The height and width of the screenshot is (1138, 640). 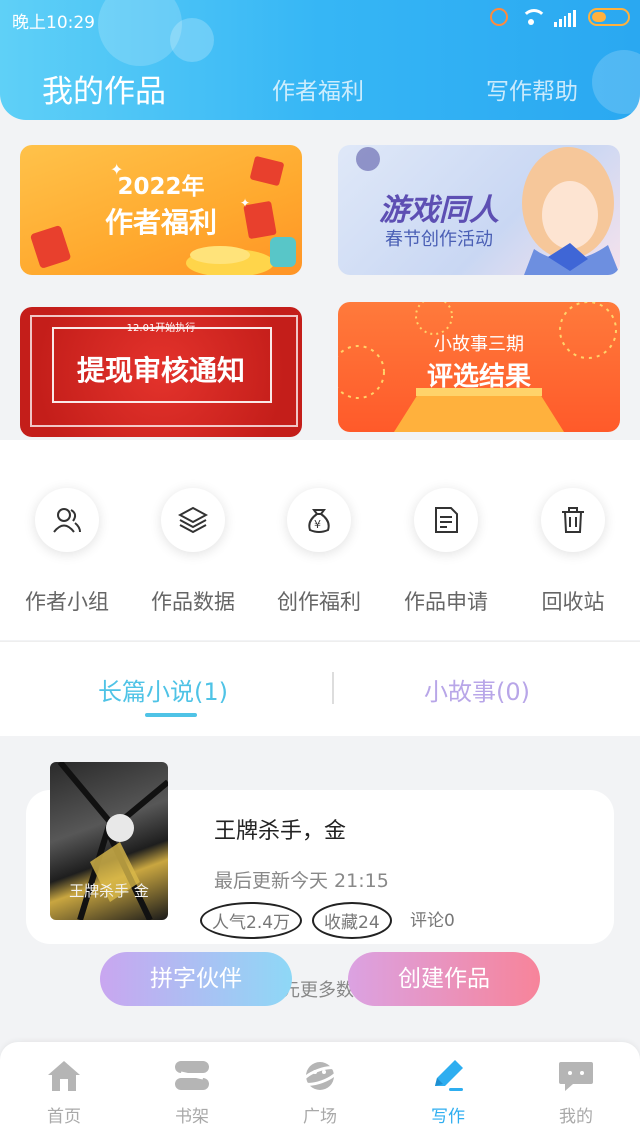 I want to click on home-icon, so click(x=64, y=1076).